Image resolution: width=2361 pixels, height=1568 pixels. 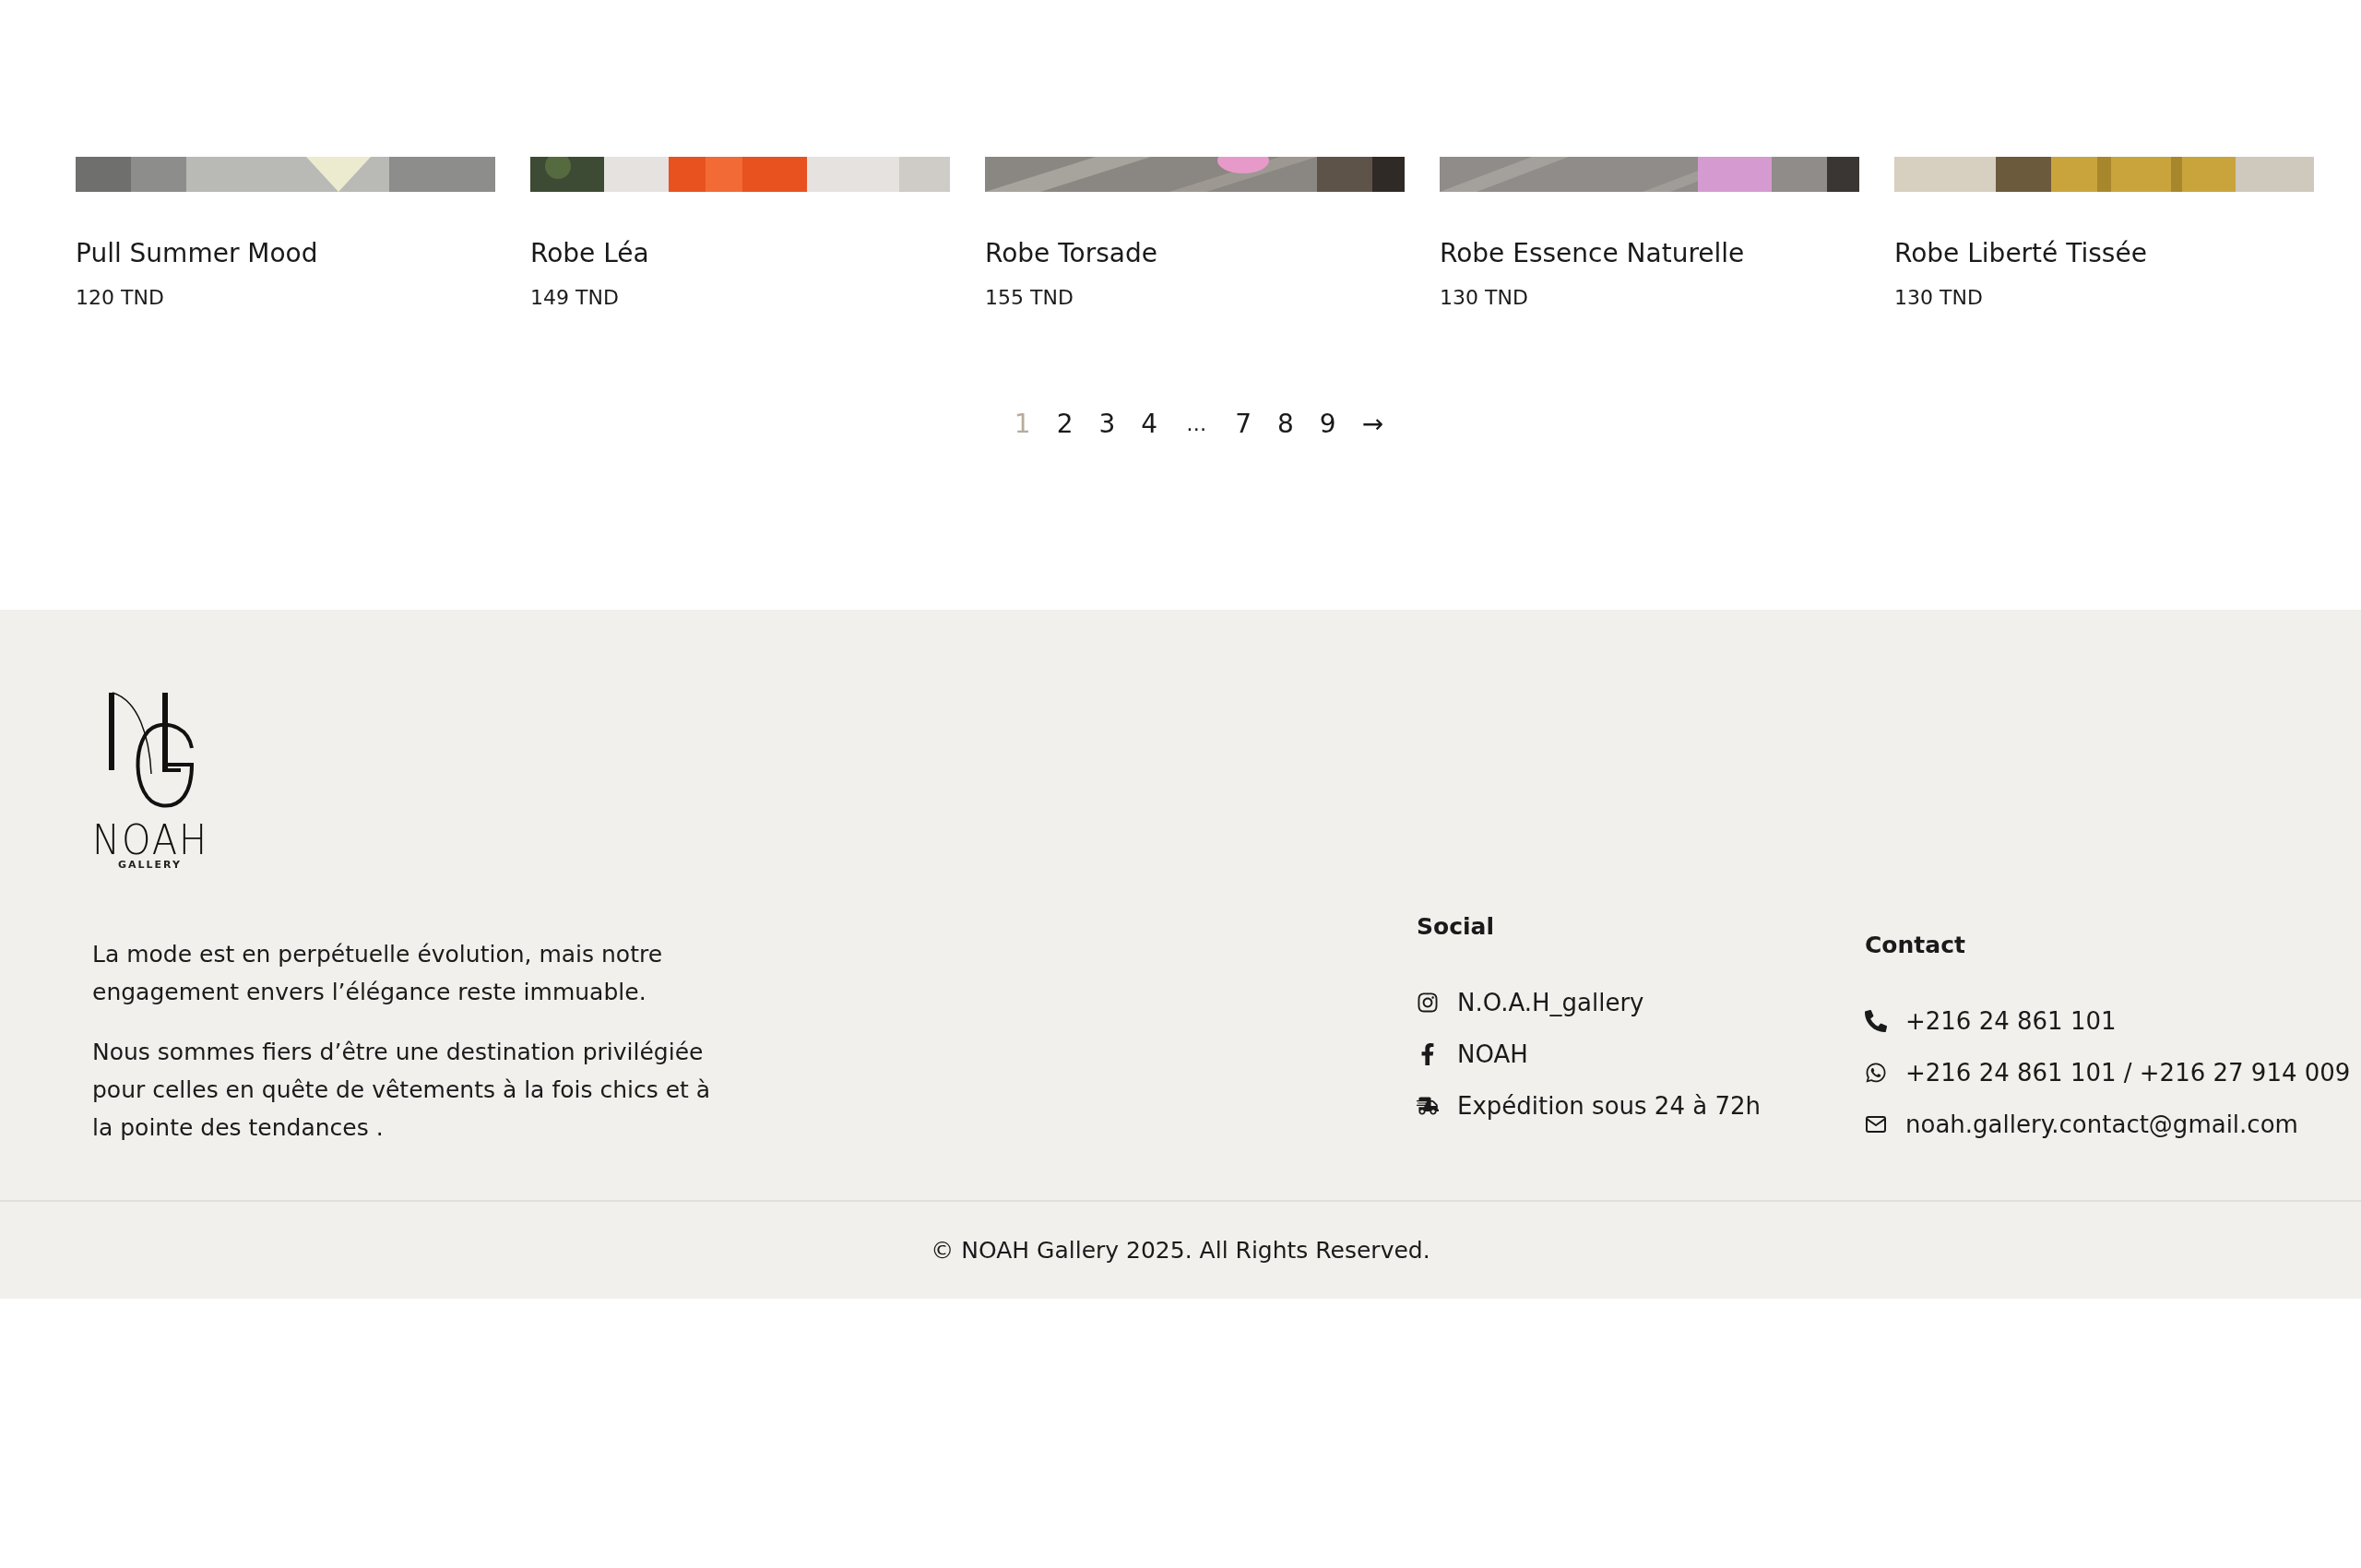 I want to click on logo-tagline: GALLERY, so click(x=150, y=864).